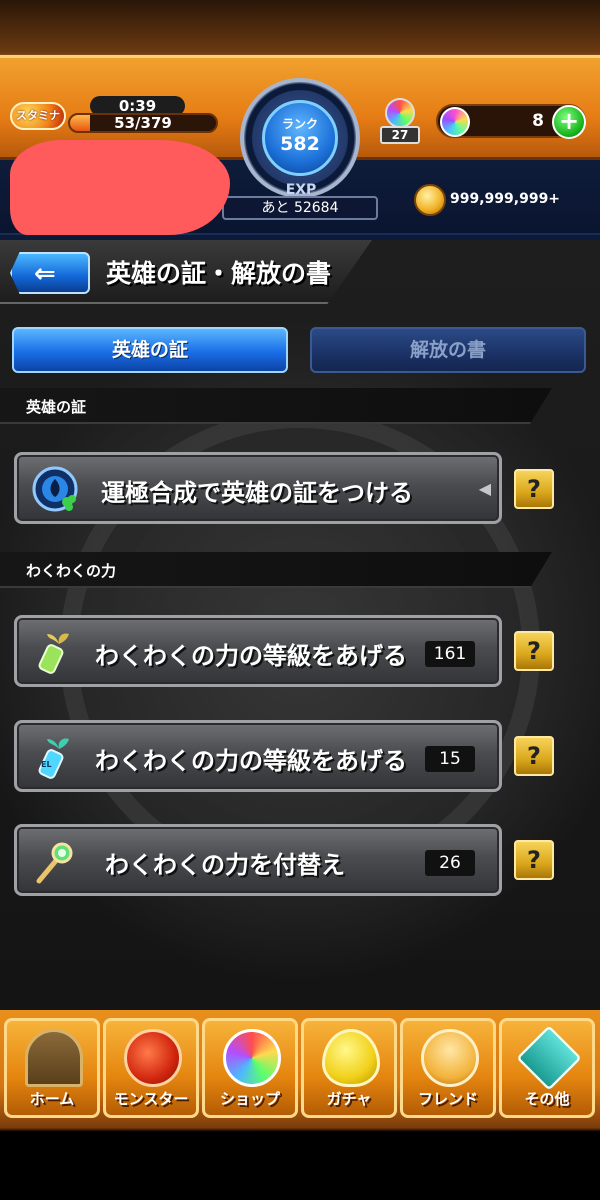 Image resolution: width=600 pixels, height=1200 pixels. I want to click on home-gate-icon, so click(54, 1058).